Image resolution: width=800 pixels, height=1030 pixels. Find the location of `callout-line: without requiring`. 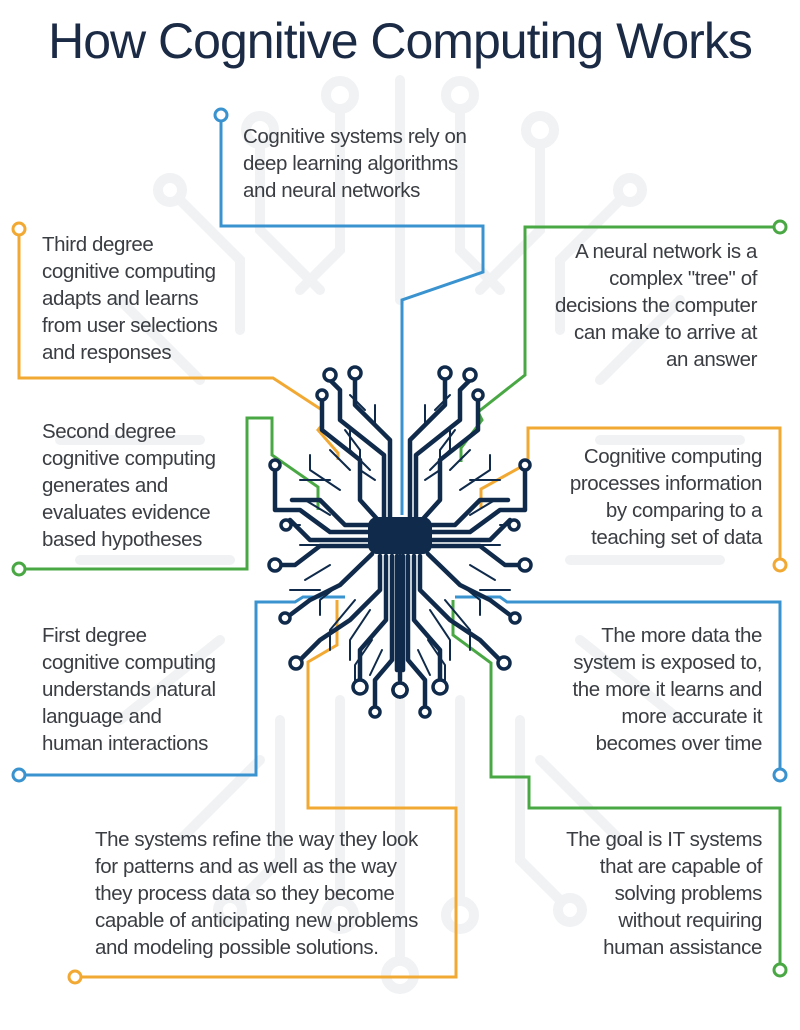

callout-line: without requiring is located at coordinates (690, 920).